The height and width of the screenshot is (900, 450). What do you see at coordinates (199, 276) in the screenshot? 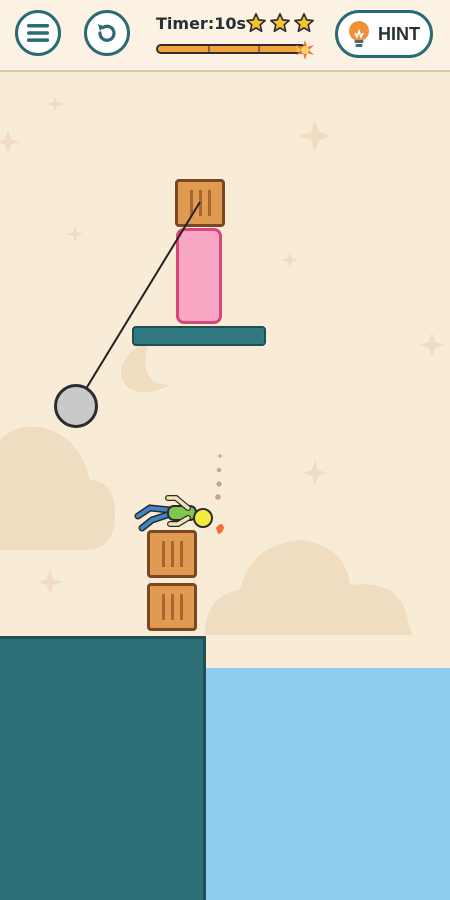
I see `pink-block` at bounding box center [199, 276].